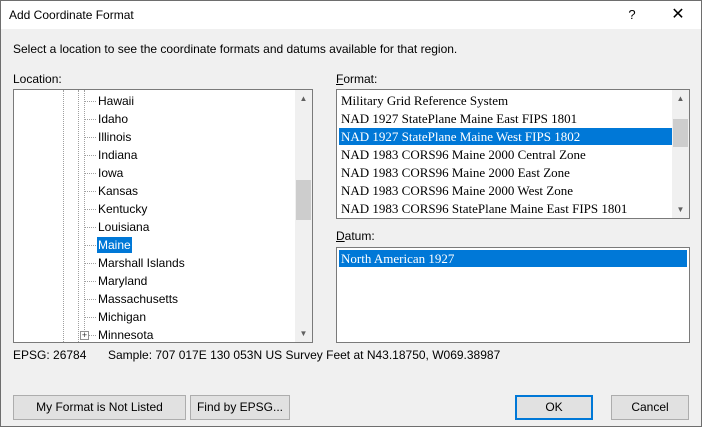 The image size is (702, 427). I want to click on tree-item-label: Massachusetts, so click(138, 299).